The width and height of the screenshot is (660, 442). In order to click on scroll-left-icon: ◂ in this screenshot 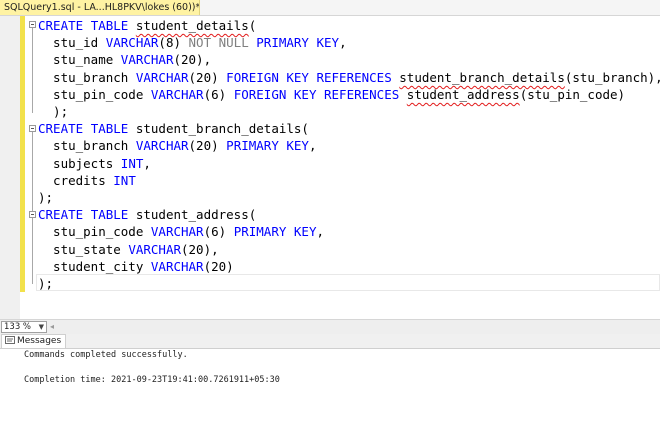, I will do `click(52, 327)`.